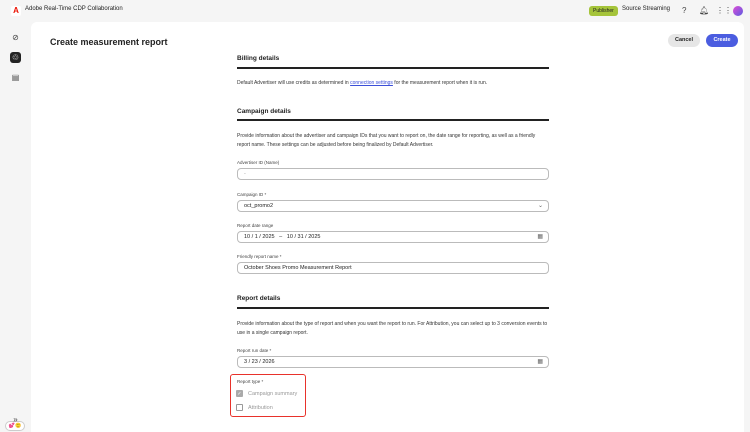 This screenshot has width=750, height=432. What do you see at coordinates (15, 57) in the screenshot?
I see `collaborate-icon: ♲` at bounding box center [15, 57].